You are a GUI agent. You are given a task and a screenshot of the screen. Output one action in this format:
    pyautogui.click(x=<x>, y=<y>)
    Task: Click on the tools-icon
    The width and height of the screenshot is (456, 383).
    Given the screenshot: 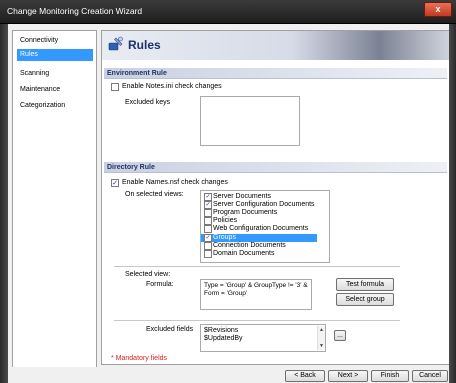 What is the action you would take?
    pyautogui.click(x=116, y=44)
    